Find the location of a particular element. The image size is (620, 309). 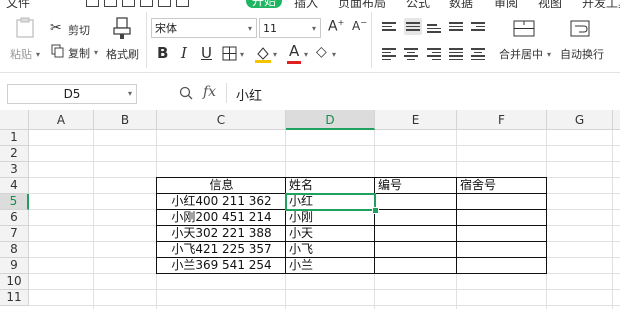

brush-icon is located at coordinates (122, 28).